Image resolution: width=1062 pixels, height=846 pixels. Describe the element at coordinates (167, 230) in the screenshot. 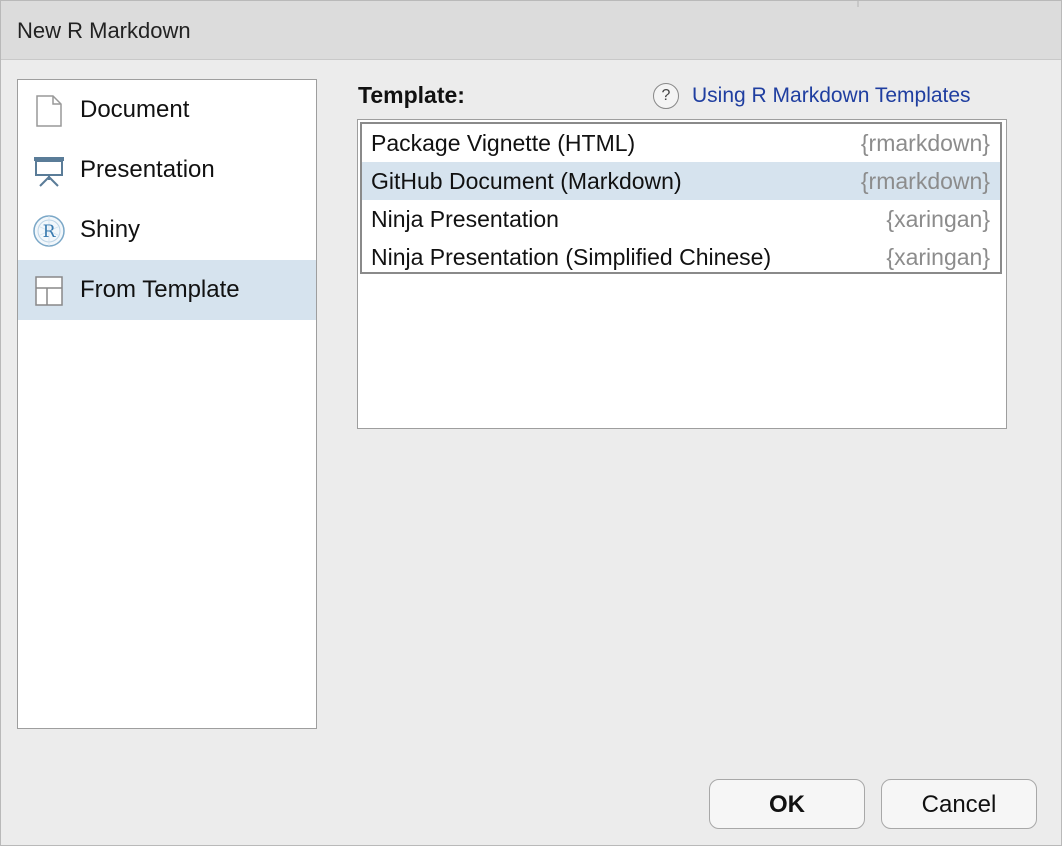

I see `type-item-shiny: R Shiny` at that location.